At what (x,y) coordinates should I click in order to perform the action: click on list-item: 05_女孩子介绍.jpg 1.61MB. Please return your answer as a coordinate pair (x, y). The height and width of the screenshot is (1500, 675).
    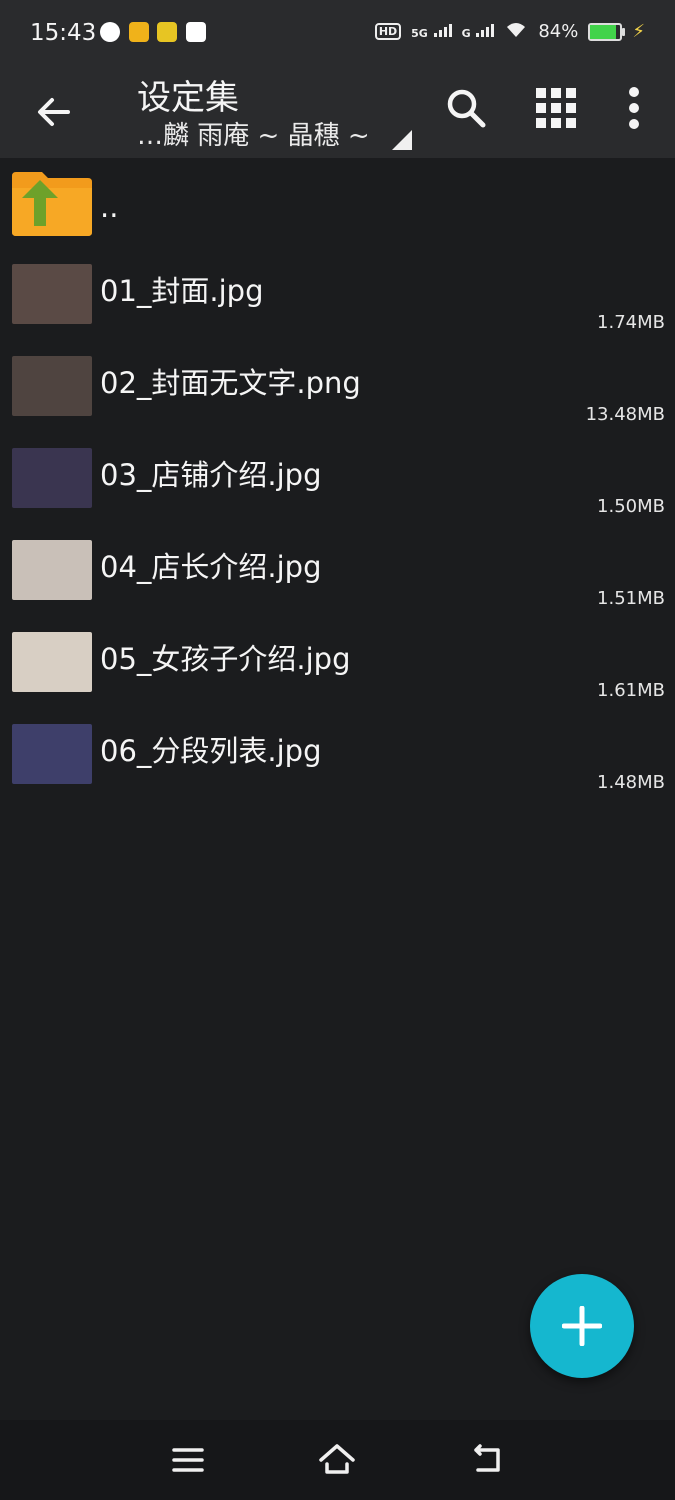
    Looking at the image, I should click on (337, 664).